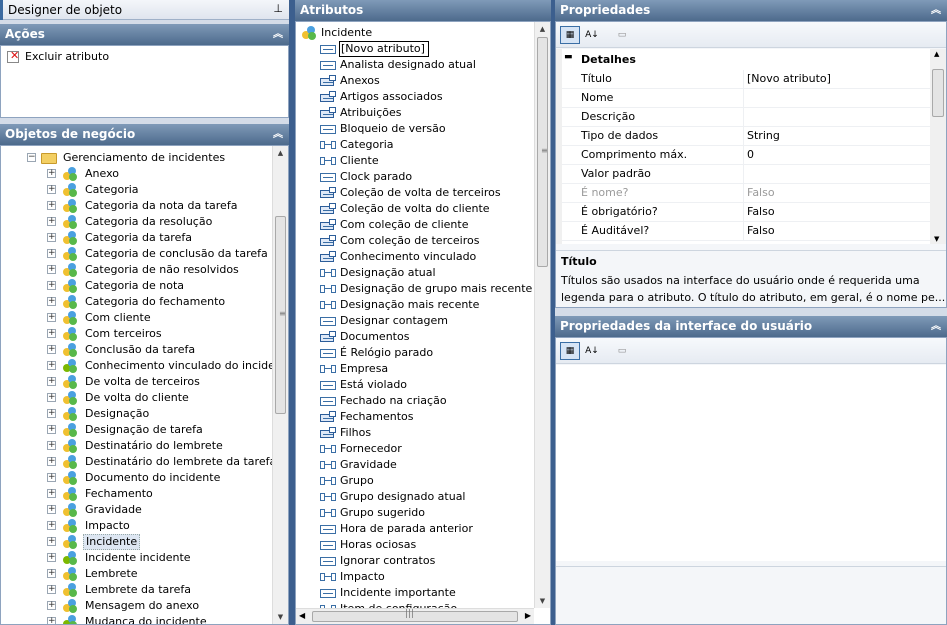 This screenshot has width=947, height=625. What do you see at coordinates (31, 157) in the screenshot?
I see `collapse-icon: −` at bounding box center [31, 157].